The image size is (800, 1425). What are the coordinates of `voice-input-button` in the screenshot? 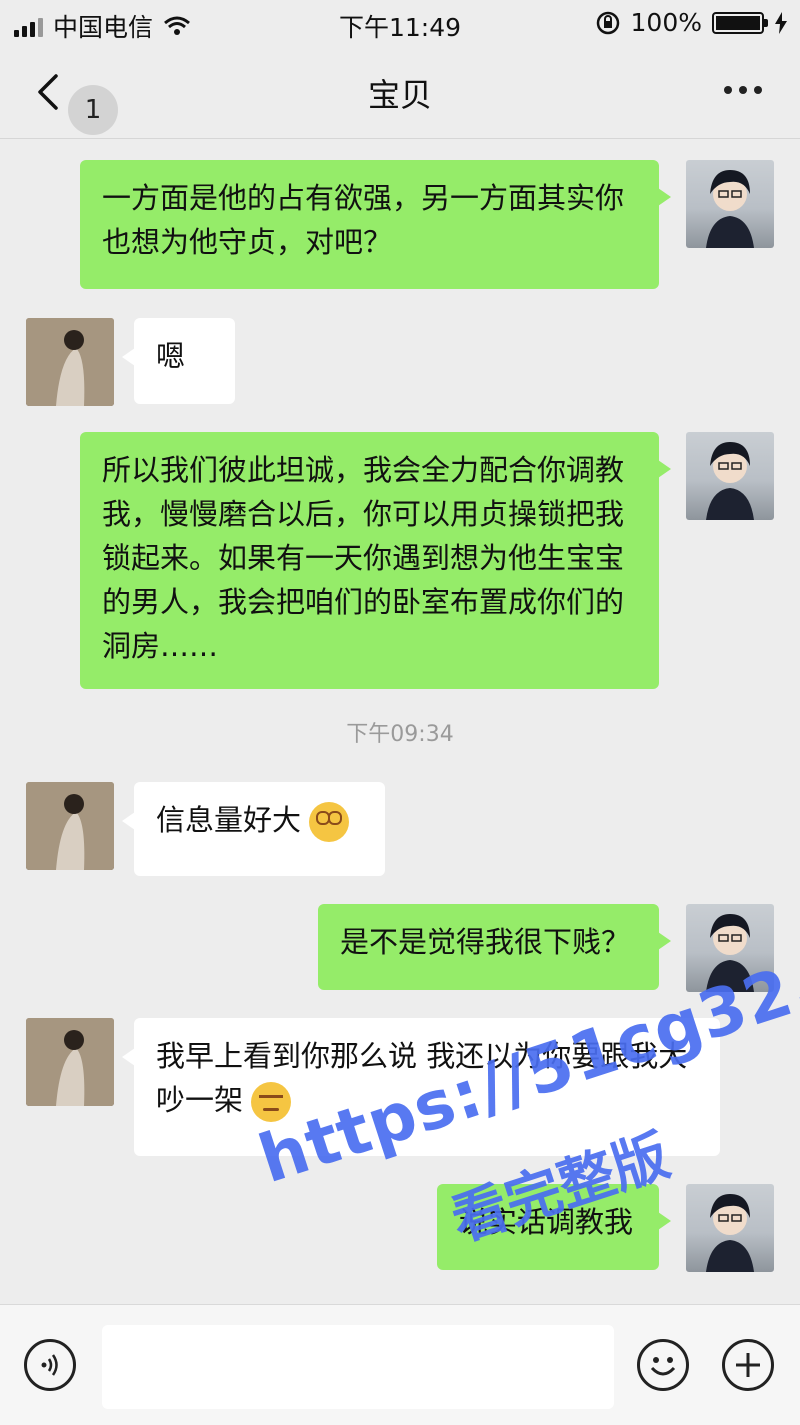 It's located at (50, 1365).